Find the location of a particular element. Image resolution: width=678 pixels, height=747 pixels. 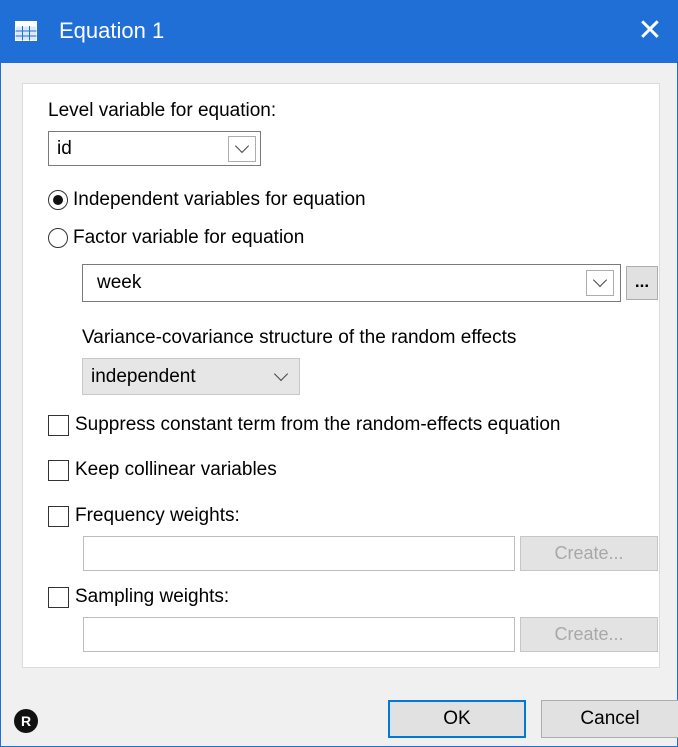

frequency-weights-input is located at coordinates (299, 553).